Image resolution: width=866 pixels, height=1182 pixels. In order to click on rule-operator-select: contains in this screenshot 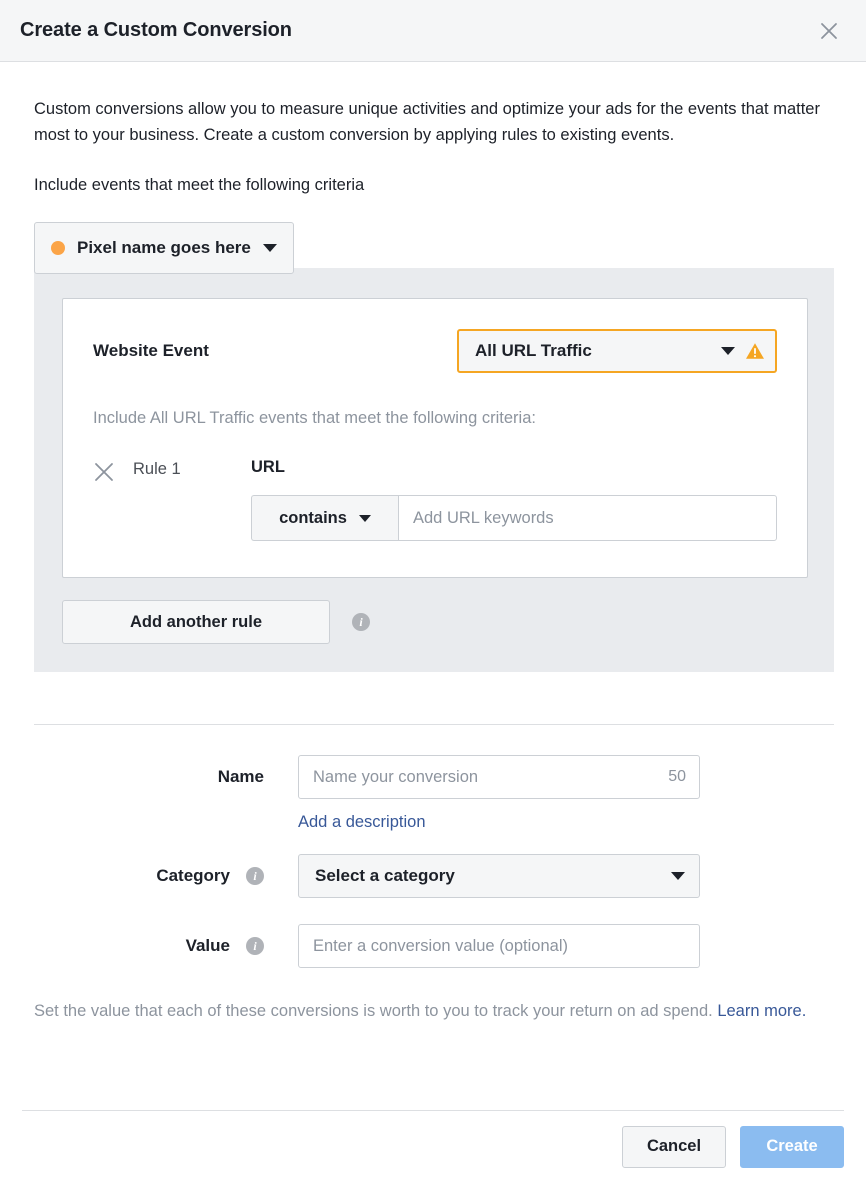, I will do `click(324, 518)`.